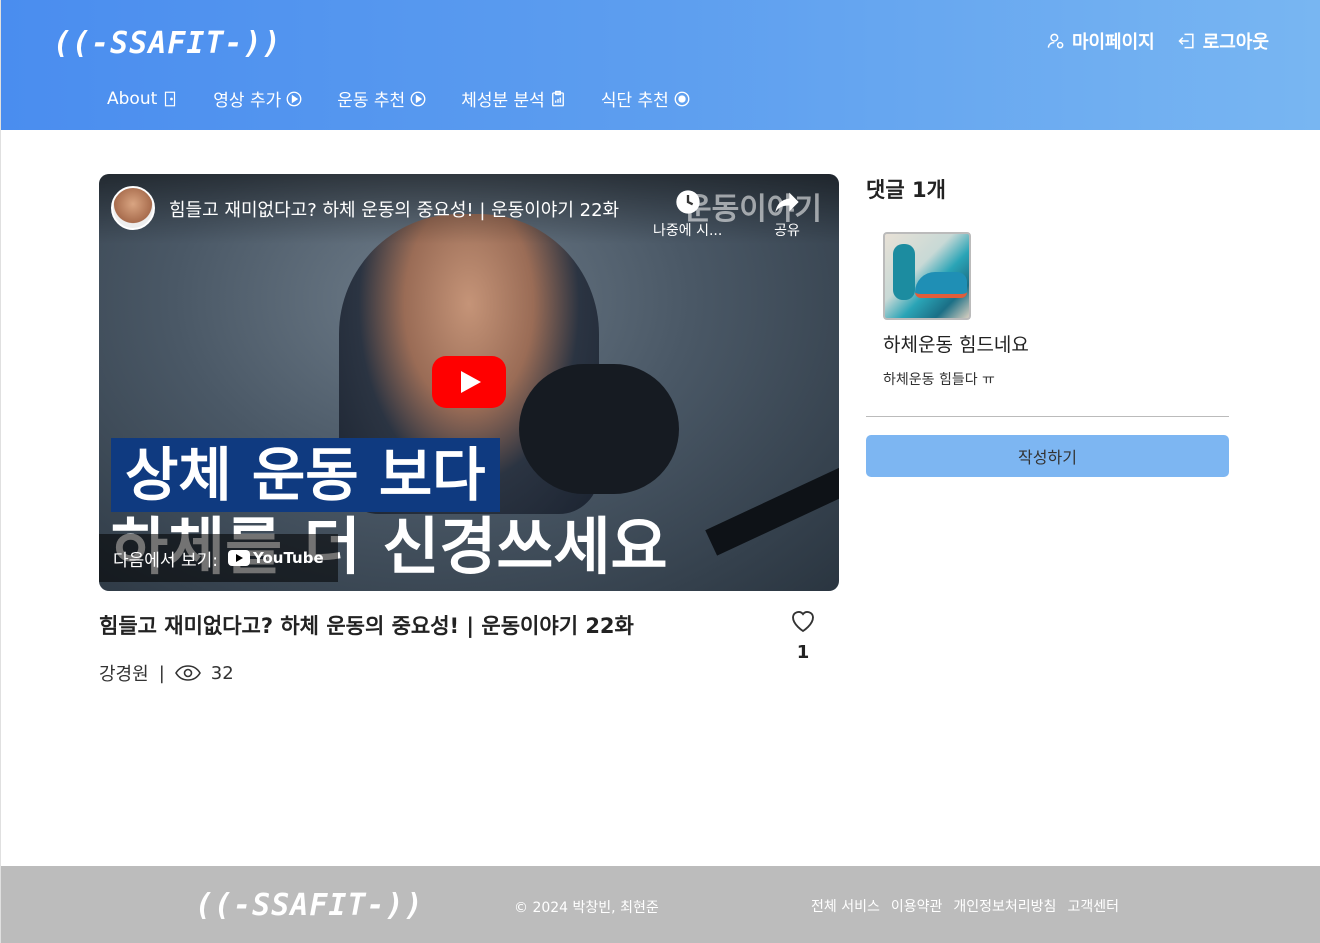  What do you see at coordinates (557, 98) in the screenshot?
I see `clipboard-chart-icon` at bounding box center [557, 98].